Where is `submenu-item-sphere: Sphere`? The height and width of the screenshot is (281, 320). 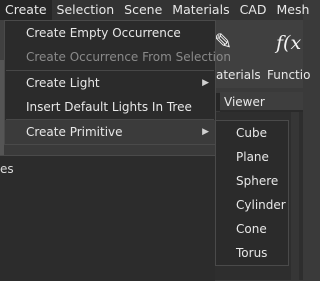 submenu-item-sphere: Sphere is located at coordinates (252, 181).